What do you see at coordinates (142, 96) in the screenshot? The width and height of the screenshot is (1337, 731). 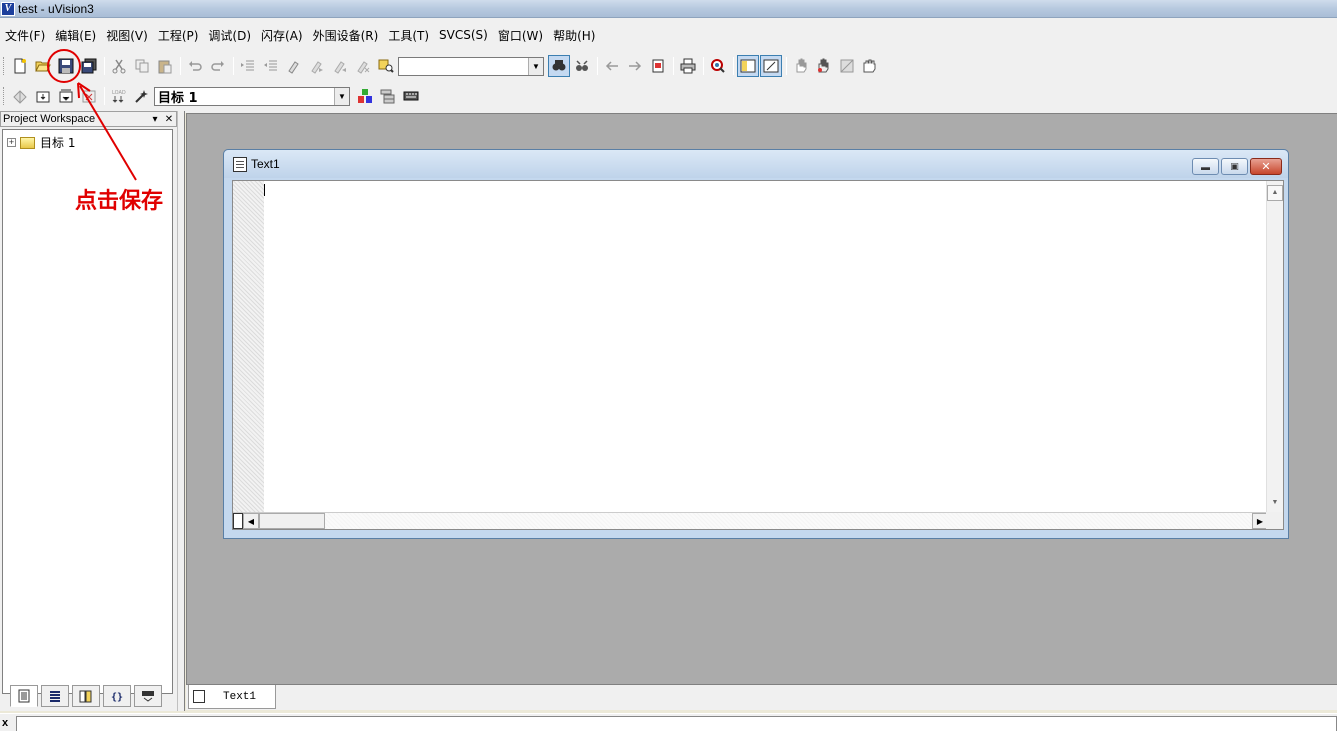 I see `options-icon` at bounding box center [142, 96].